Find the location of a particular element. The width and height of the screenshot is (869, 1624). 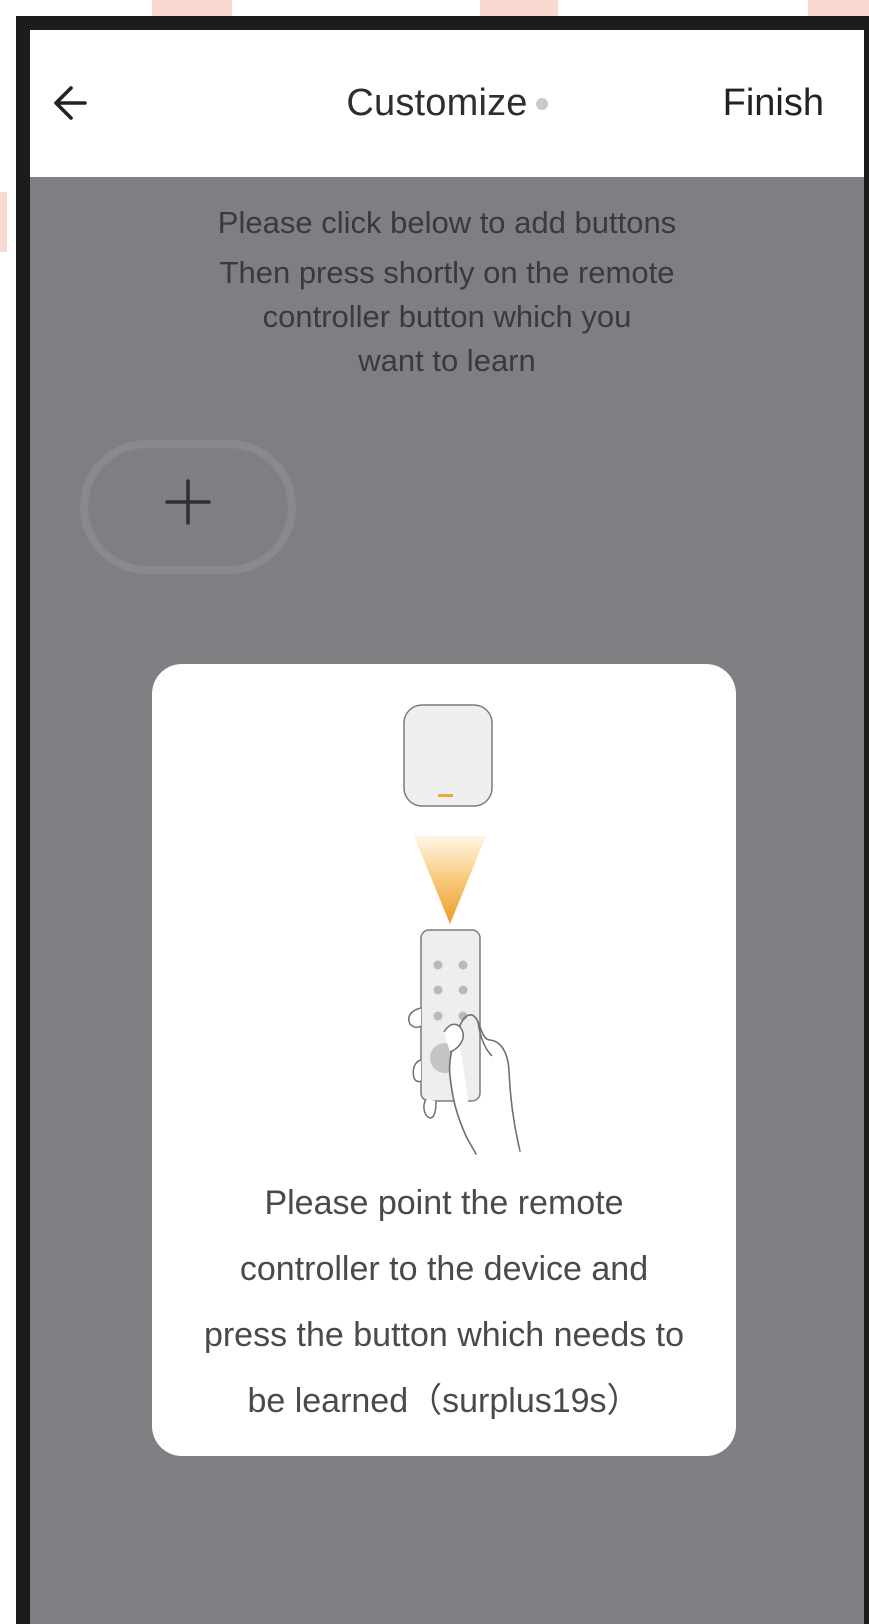

dialog-message-line: controller to the device and is located at coordinates (444, 1269).